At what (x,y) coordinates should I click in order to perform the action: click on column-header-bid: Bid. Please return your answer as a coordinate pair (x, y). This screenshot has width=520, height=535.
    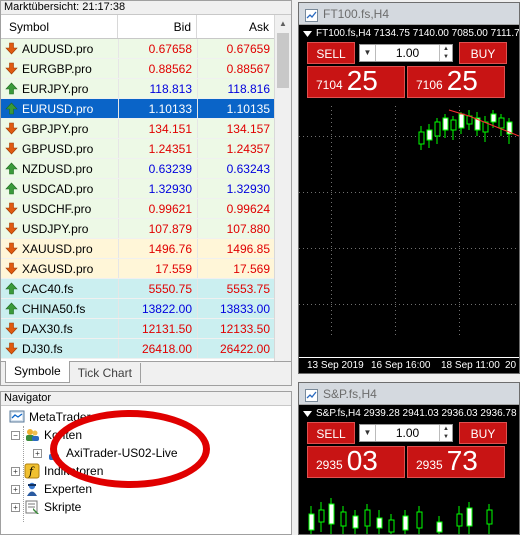
    Looking at the image, I should click on (157, 26).